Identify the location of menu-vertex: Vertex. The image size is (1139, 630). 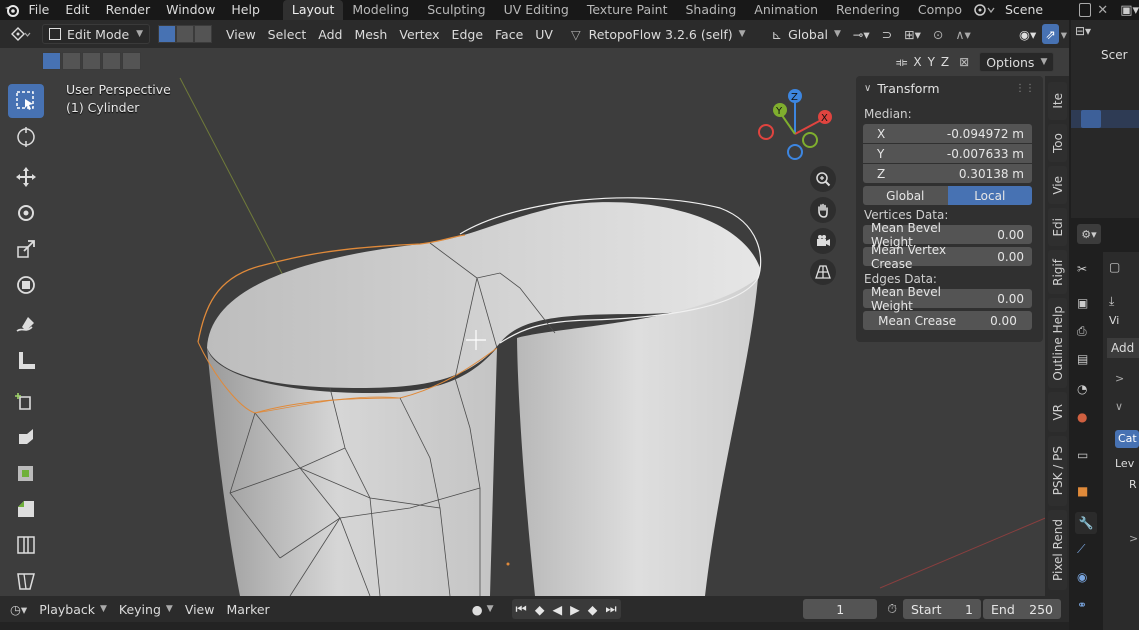
(419, 34).